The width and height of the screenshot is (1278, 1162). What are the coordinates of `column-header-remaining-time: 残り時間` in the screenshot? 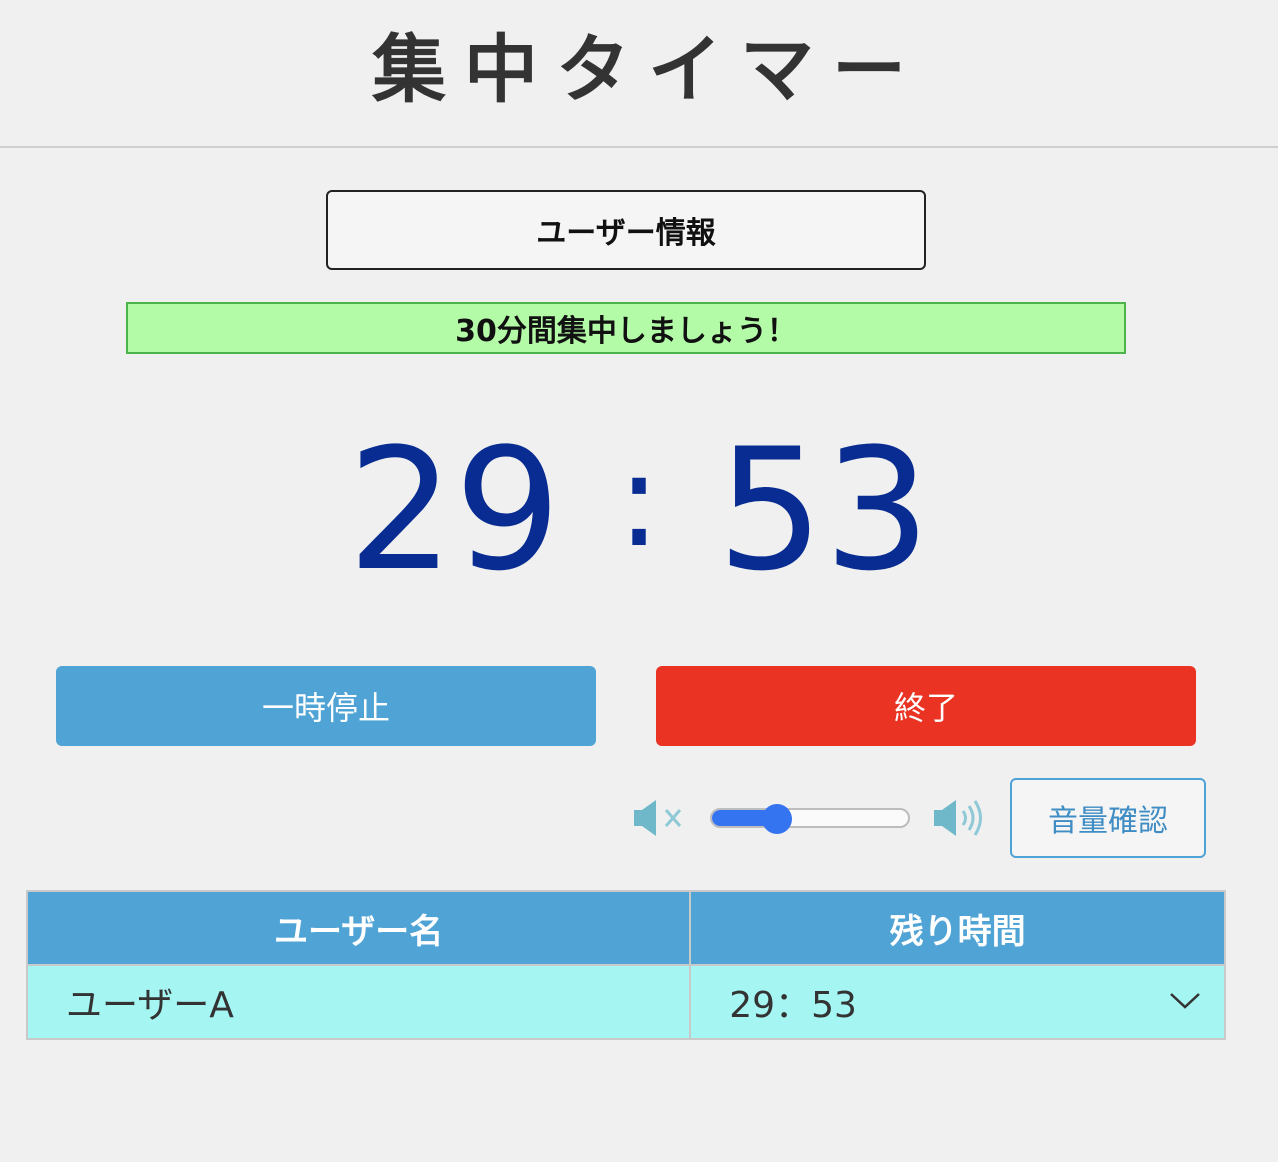 It's located at (957, 928).